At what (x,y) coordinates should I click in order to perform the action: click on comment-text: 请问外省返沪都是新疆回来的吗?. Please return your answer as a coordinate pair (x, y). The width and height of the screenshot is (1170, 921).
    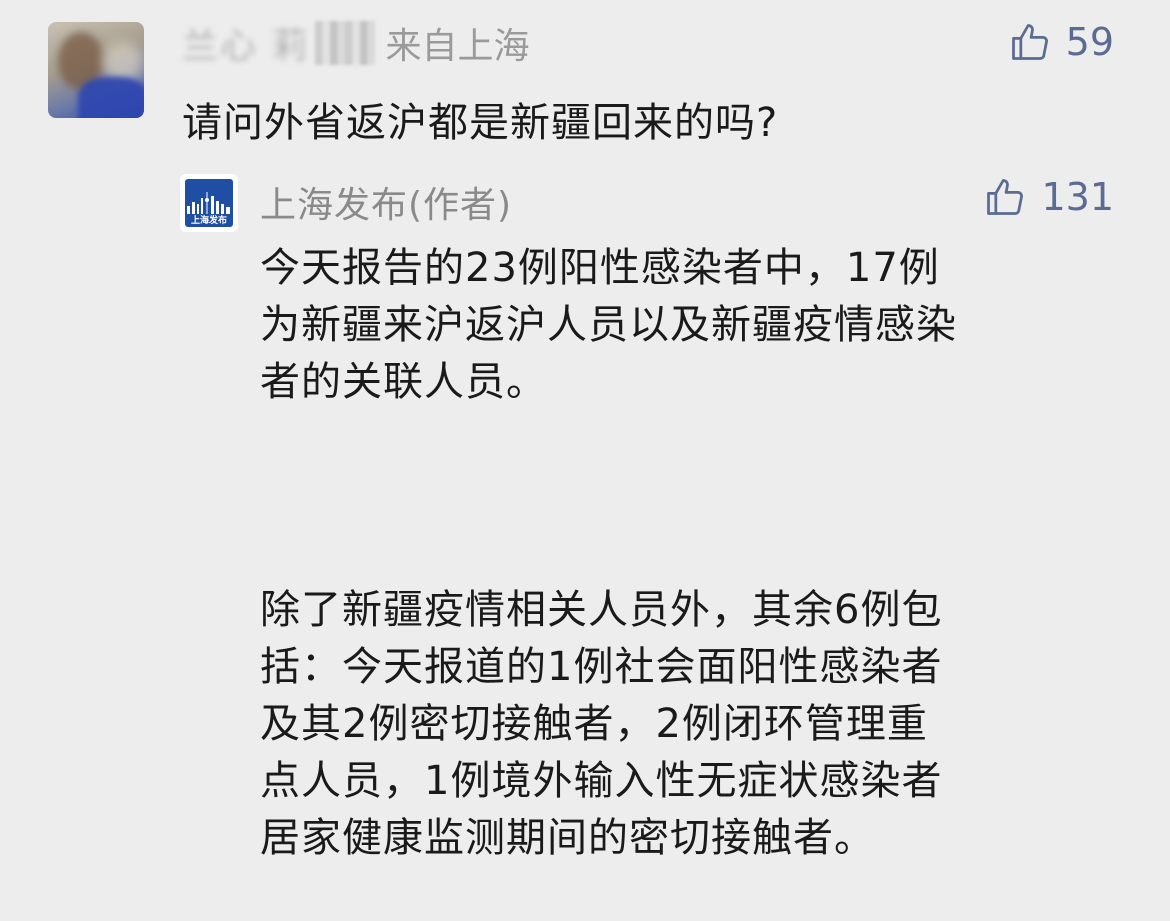
    Looking at the image, I should click on (480, 123).